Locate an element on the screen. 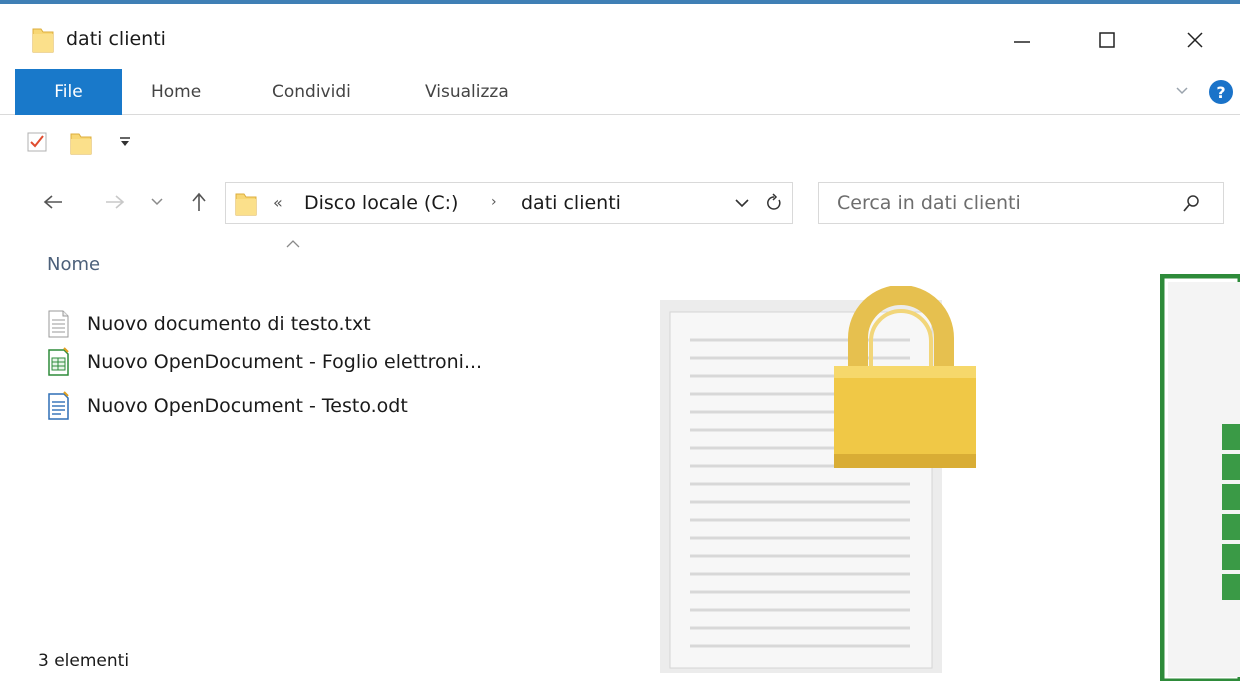 This screenshot has width=1240, height=681. refresh-icon is located at coordinates (774, 205).